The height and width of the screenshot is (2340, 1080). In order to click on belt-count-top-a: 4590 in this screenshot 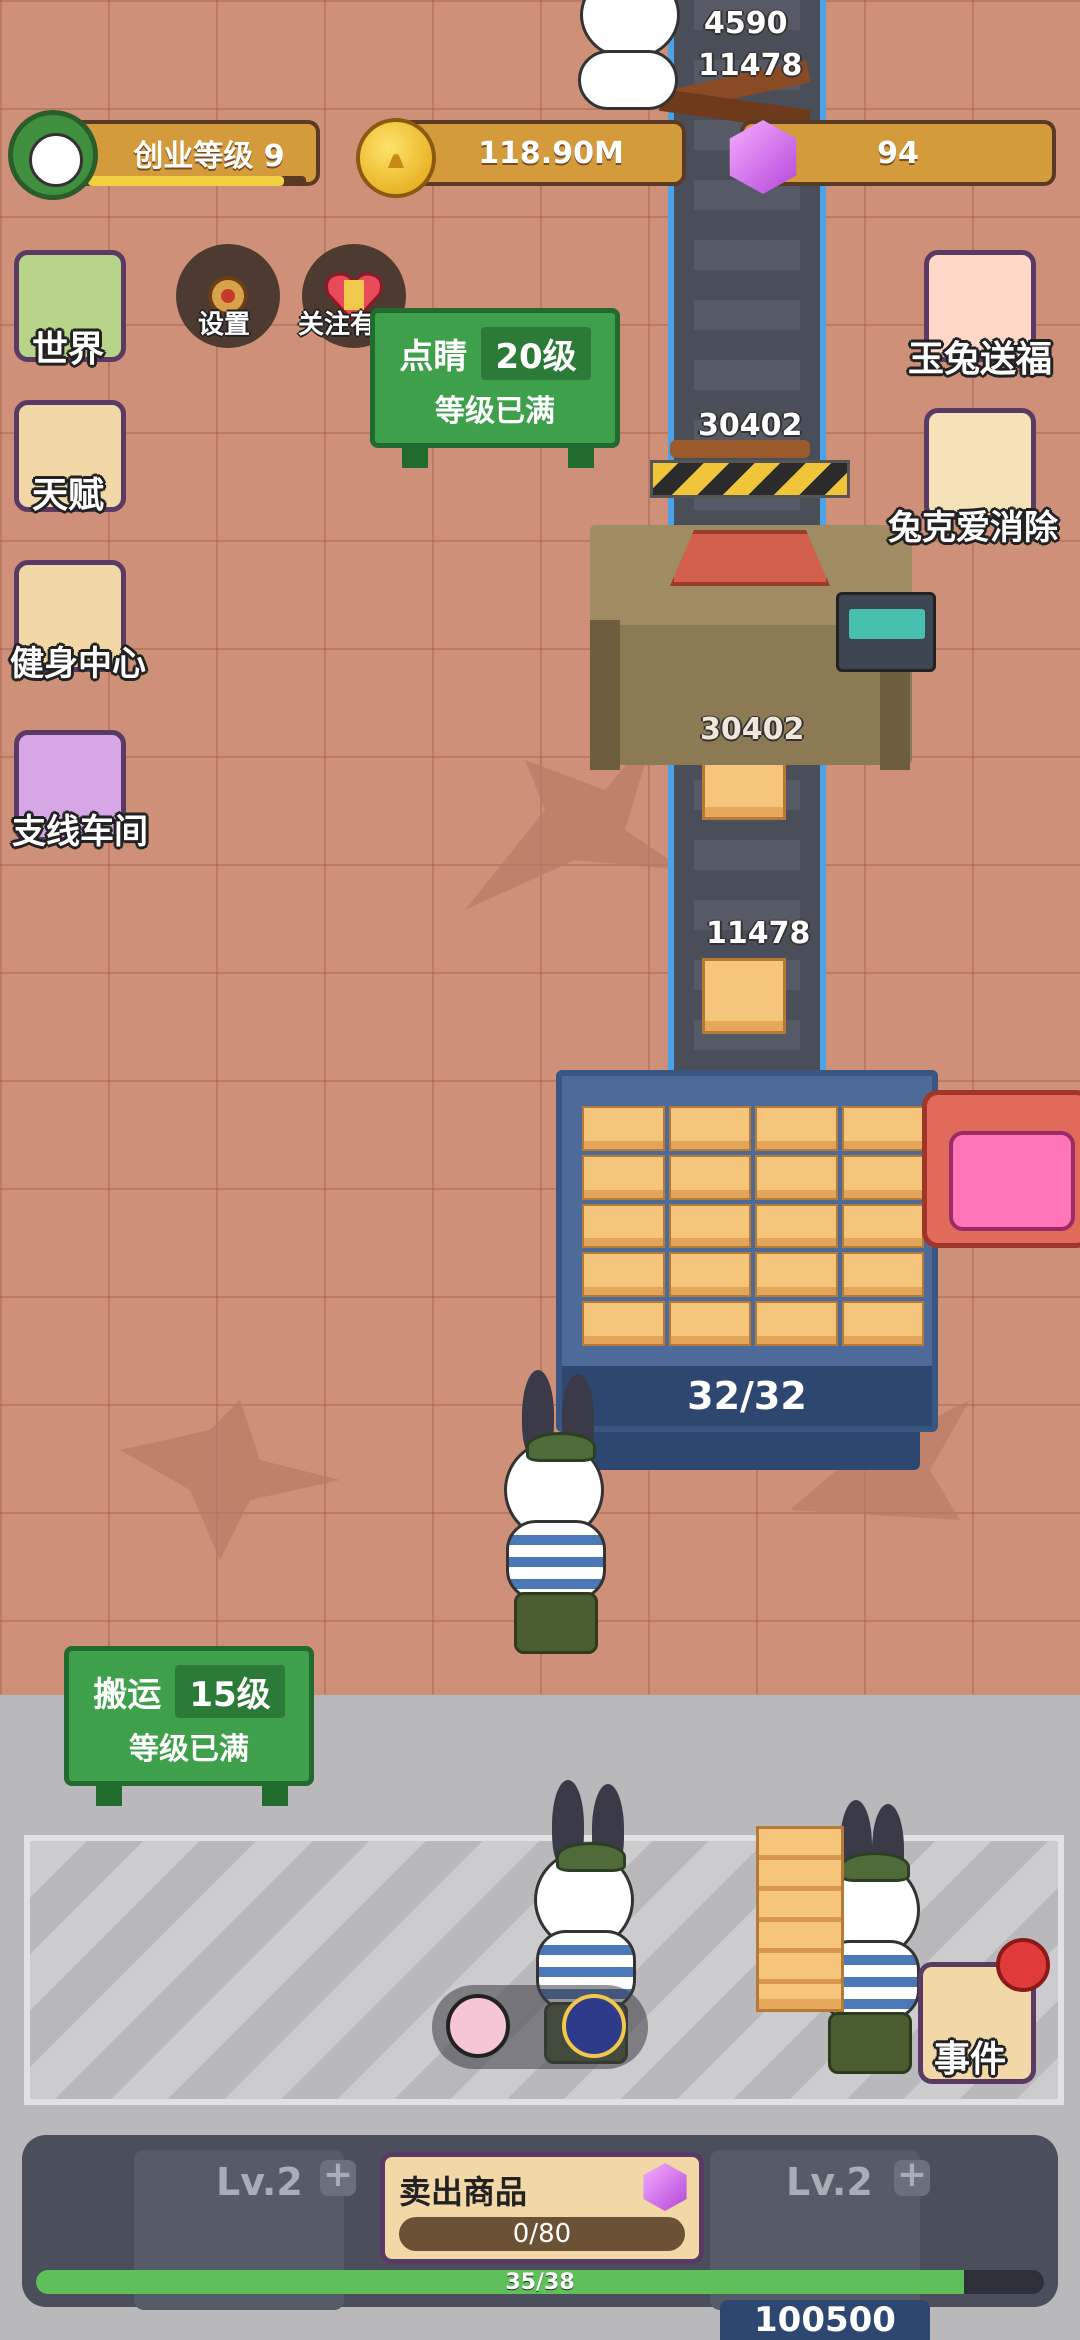, I will do `click(746, 23)`.